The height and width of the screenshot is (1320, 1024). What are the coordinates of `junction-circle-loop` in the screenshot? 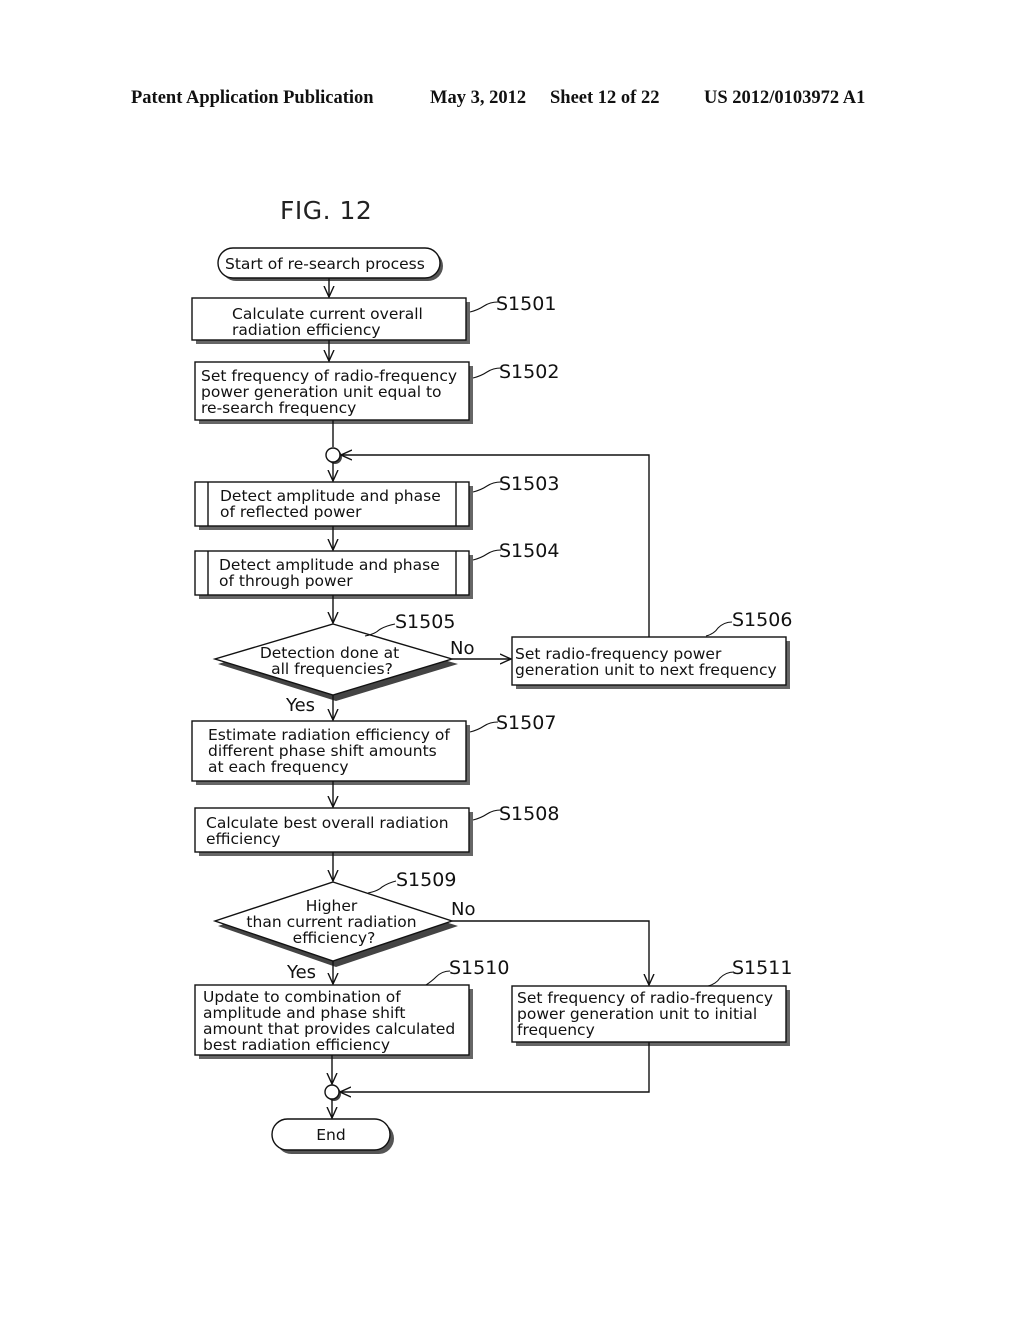 It's located at (333, 455).